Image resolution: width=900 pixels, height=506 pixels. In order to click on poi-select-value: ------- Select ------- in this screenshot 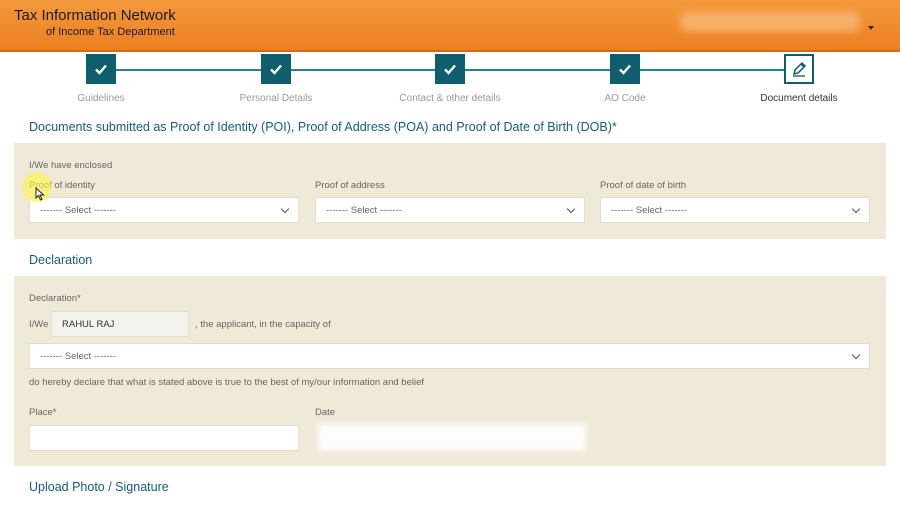, I will do `click(78, 210)`.